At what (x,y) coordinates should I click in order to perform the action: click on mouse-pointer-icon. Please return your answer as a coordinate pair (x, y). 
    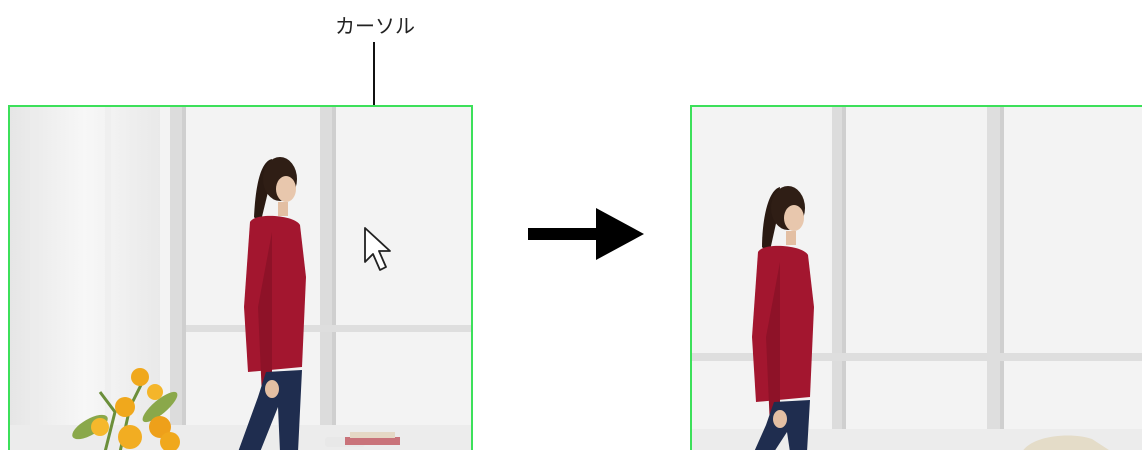
    Looking at the image, I should click on (377, 249).